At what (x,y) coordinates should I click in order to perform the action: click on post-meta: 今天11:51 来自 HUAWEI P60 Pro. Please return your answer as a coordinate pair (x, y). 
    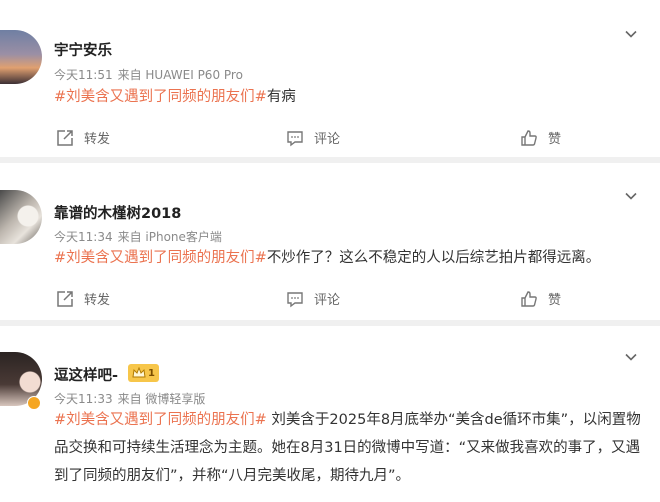
    Looking at the image, I should click on (151, 74).